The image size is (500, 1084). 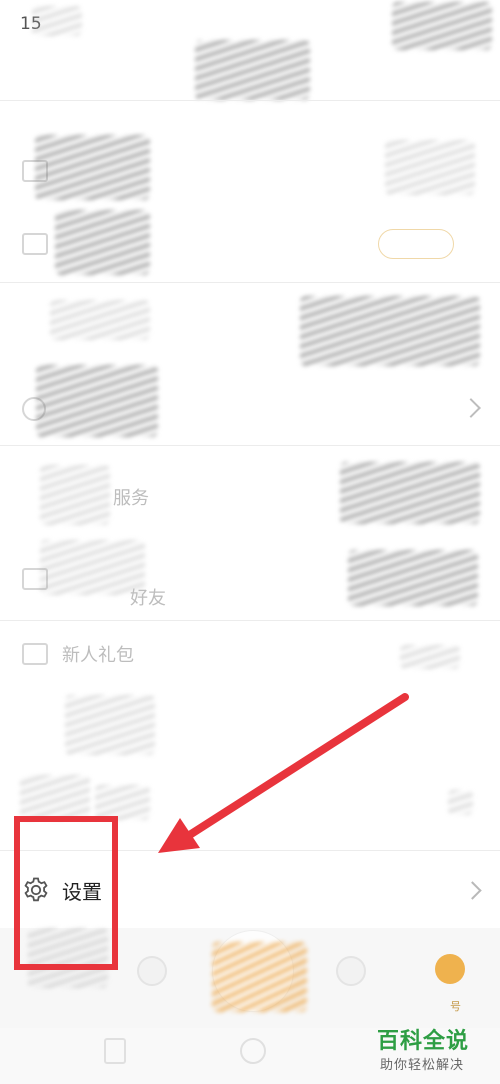 I want to click on pointer-arrow, so click(x=283, y=773).